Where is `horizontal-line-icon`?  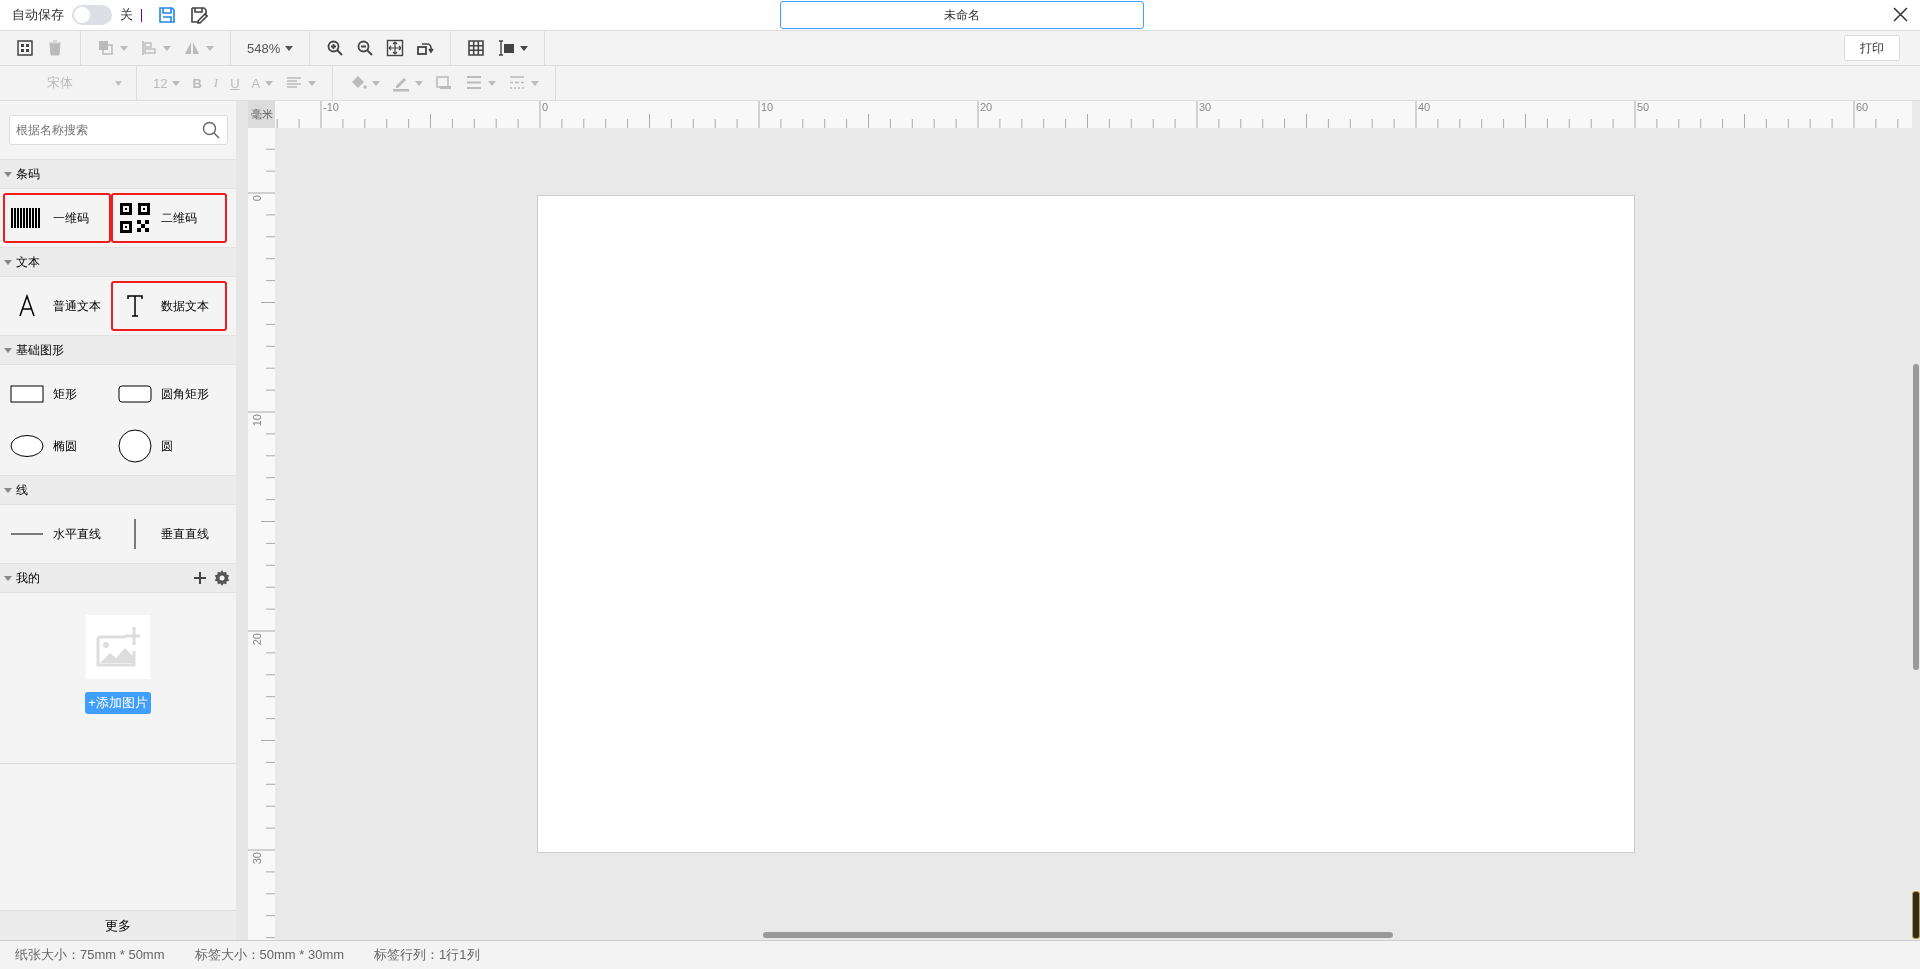
horizontal-line-icon is located at coordinates (27, 534).